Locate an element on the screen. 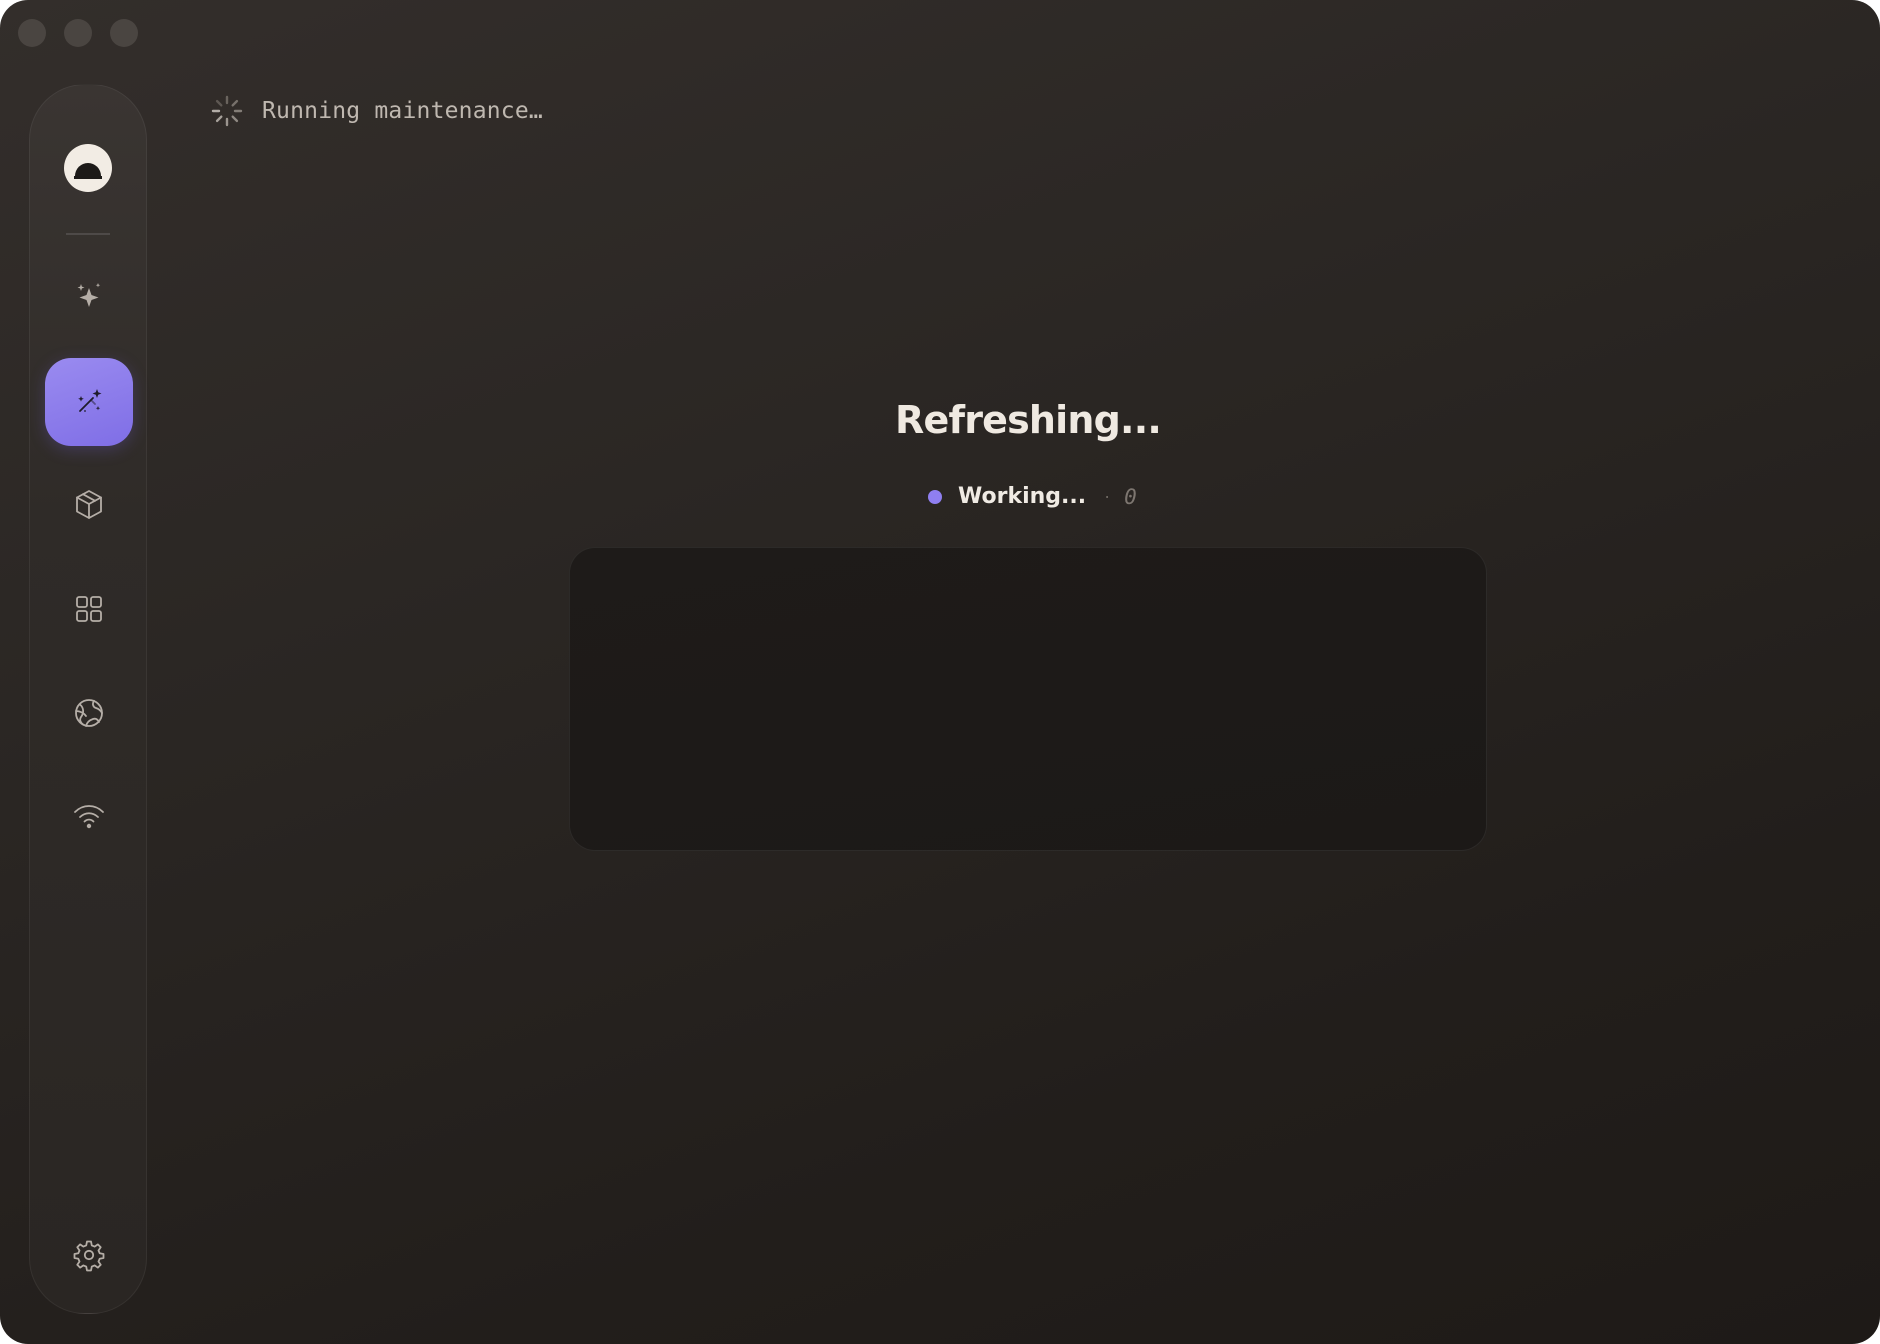 The width and height of the screenshot is (1880, 1344). sidebar-item-wifi is located at coordinates (89, 816).